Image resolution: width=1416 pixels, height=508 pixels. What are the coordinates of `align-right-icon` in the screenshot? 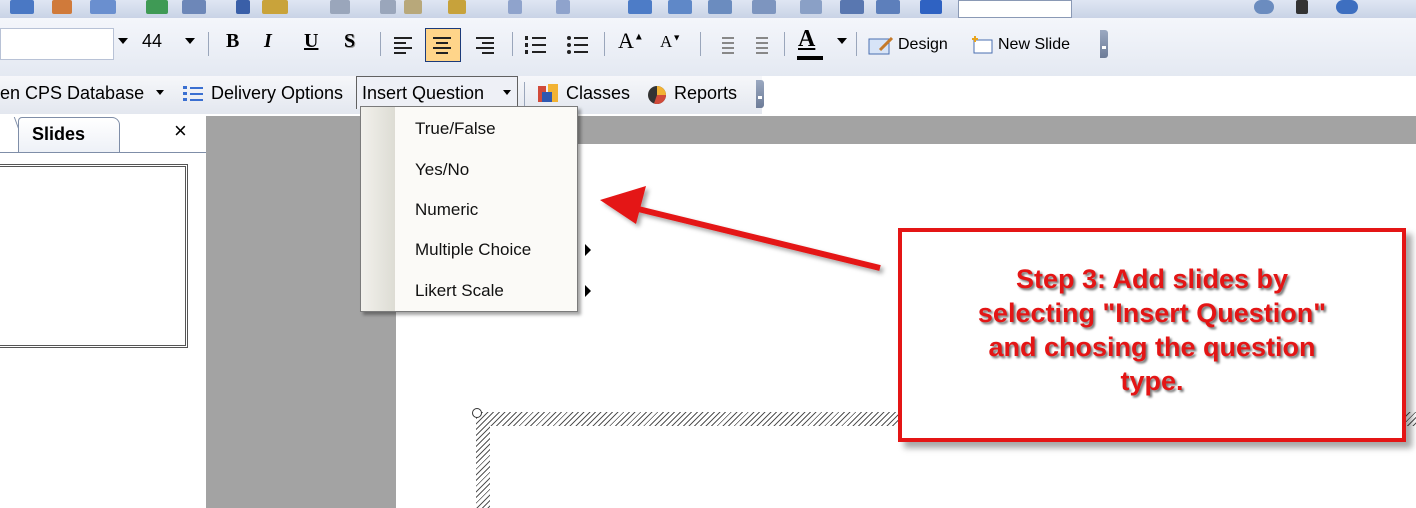 It's located at (485, 45).